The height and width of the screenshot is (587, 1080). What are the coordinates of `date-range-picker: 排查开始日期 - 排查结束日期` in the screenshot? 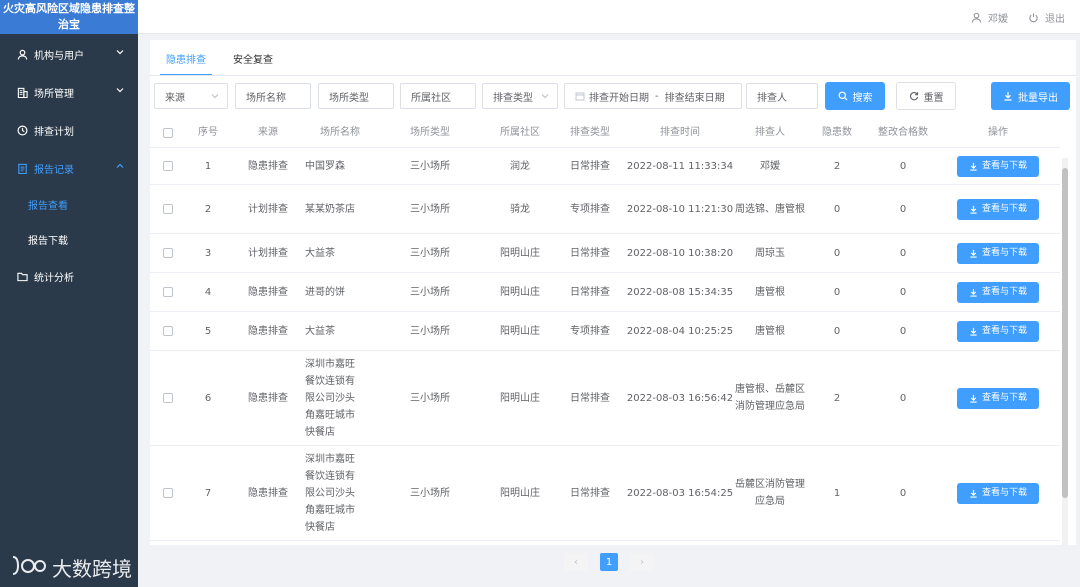 It's located at (653, 96).